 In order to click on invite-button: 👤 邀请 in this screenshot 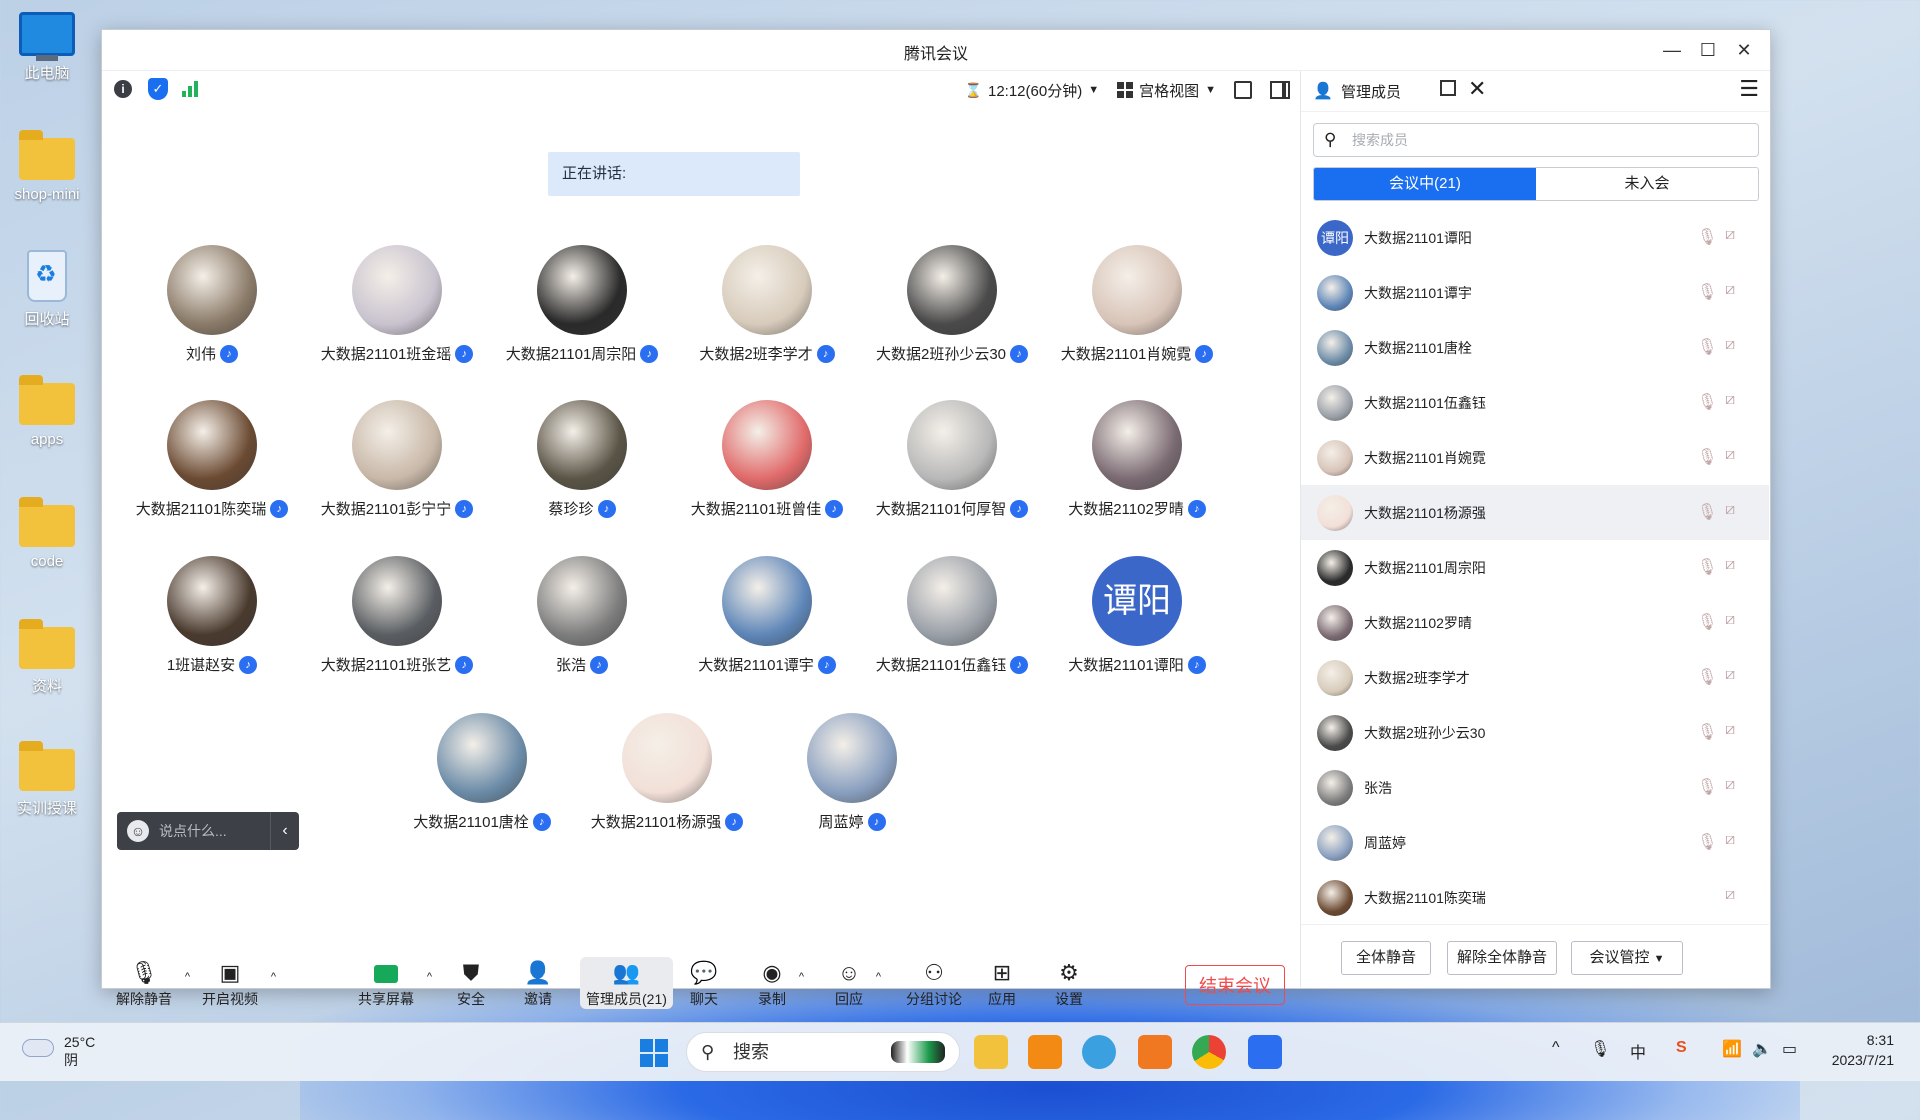, I will do `click(538, 983)`.